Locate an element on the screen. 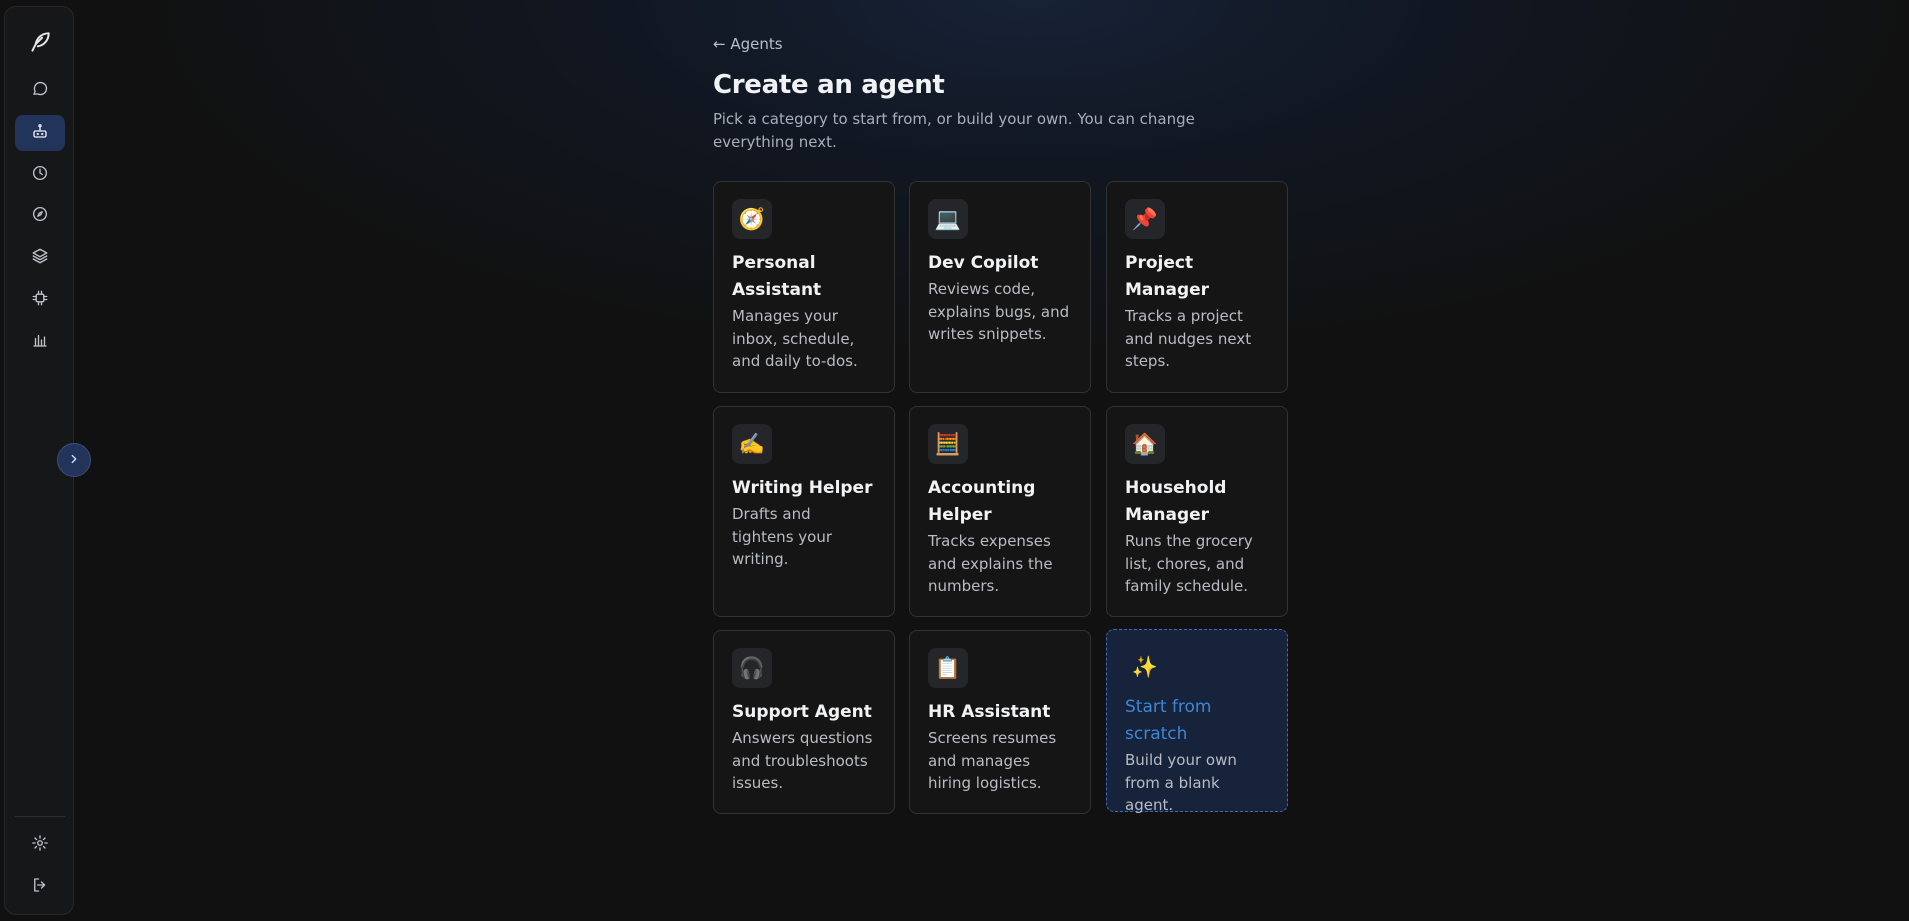 The image size is (1909, 921). logout-icon is located at coordinates (40, 887).